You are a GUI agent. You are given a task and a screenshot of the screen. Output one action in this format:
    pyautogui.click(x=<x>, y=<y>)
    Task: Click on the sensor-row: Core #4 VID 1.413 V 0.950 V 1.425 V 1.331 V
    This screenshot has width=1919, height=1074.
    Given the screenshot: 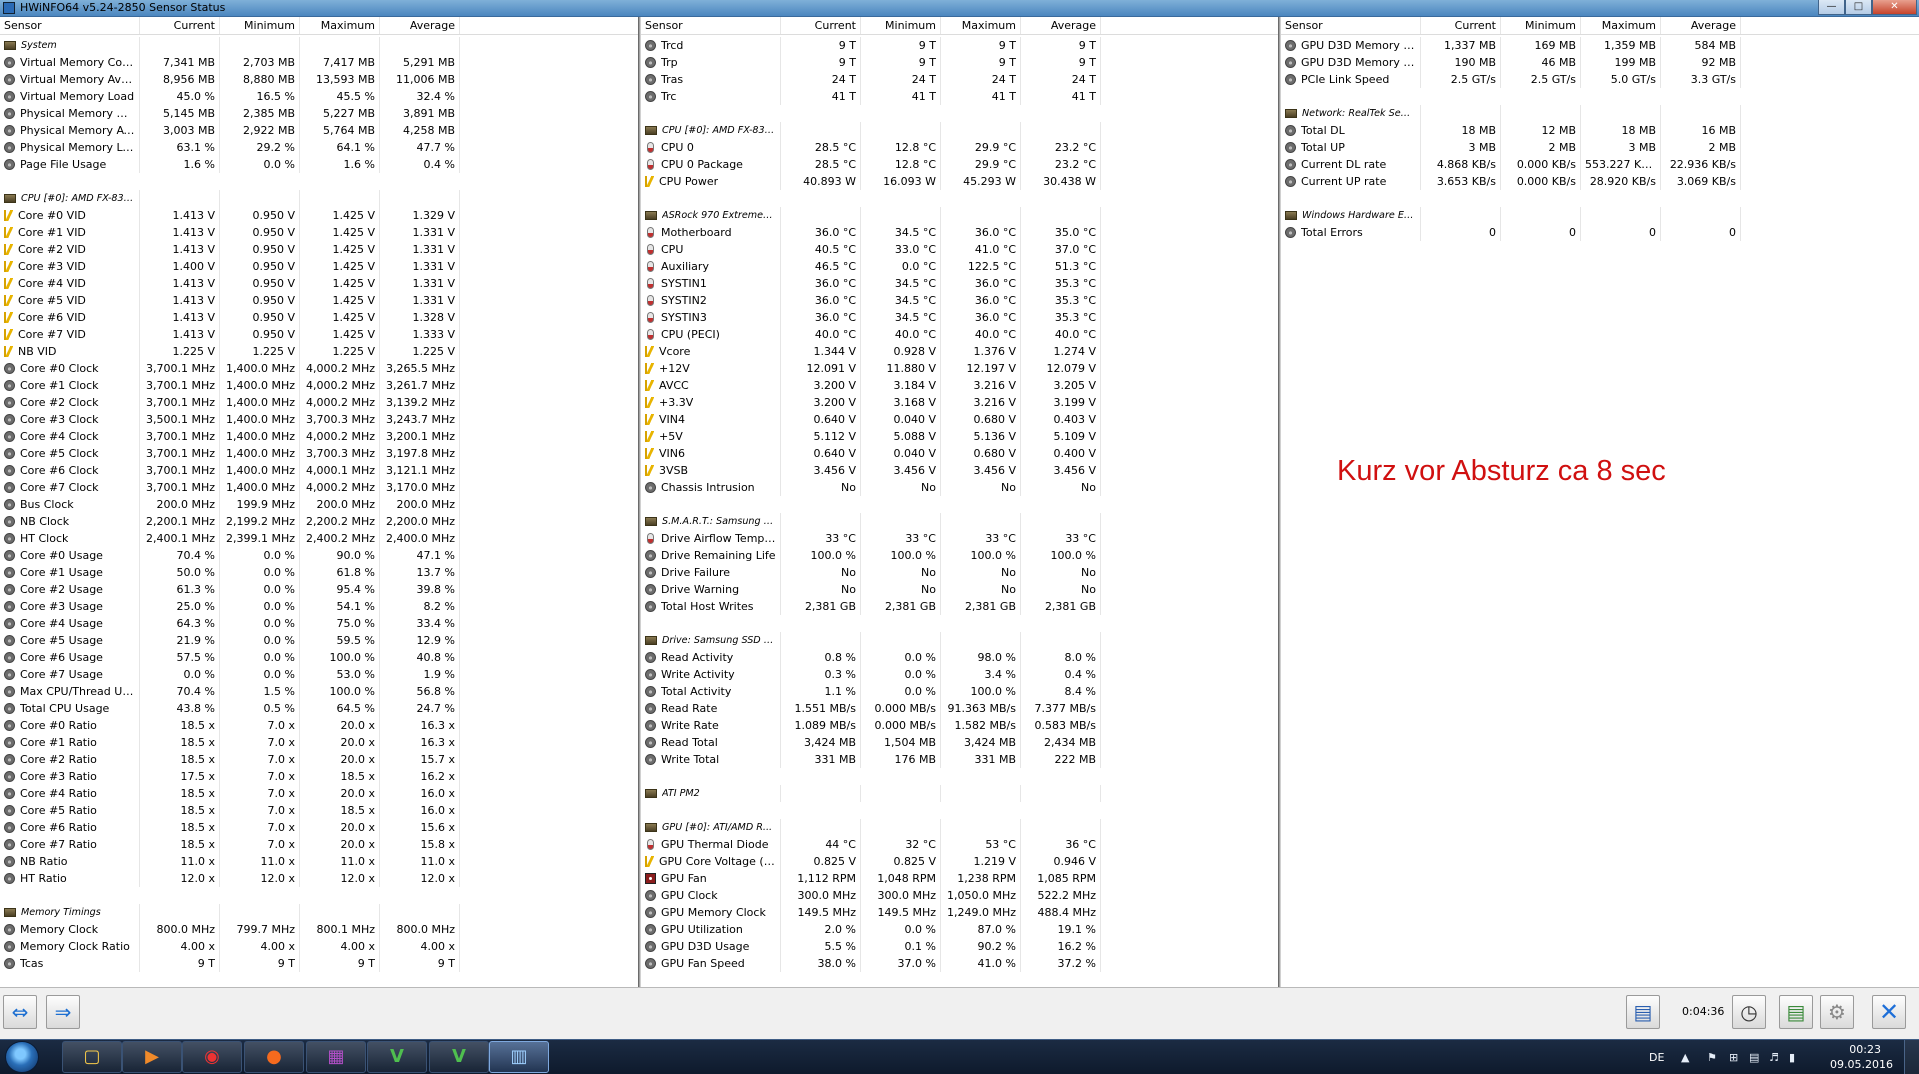 What is the action you would take?
    pyautogui.click(x=319, y=283)
    